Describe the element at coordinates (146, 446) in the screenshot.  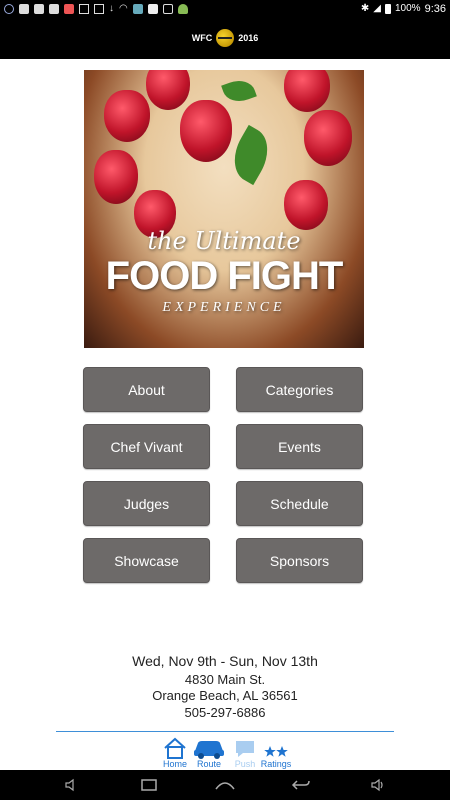
I see `chef-vivant-button: Chef Vivant` at that location.